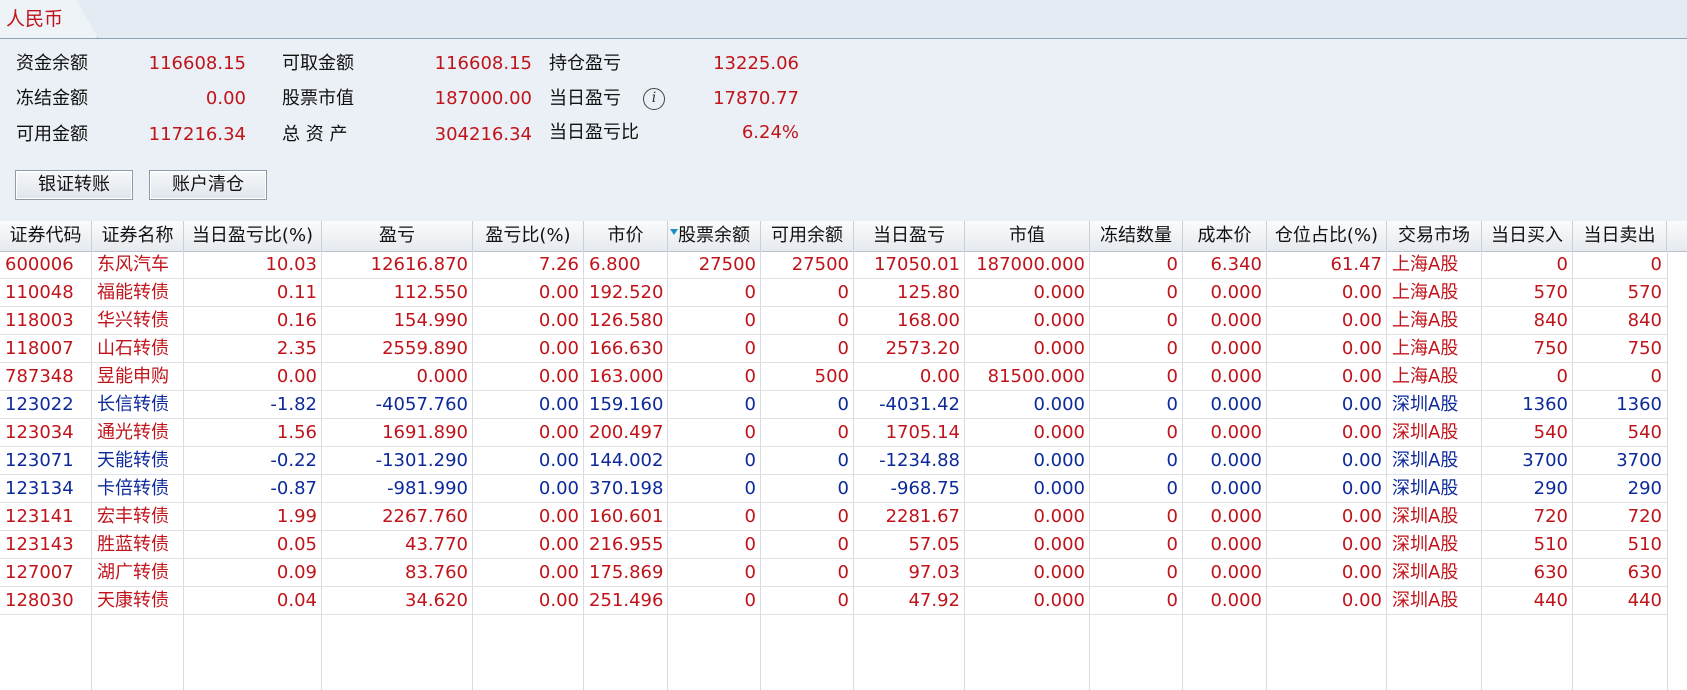 This screenshot has height=690, width=1687. Describe the element at coordinates (296, 292) in the screenshot. I see `cell-day-pl-ratio: 0.11` at that location.